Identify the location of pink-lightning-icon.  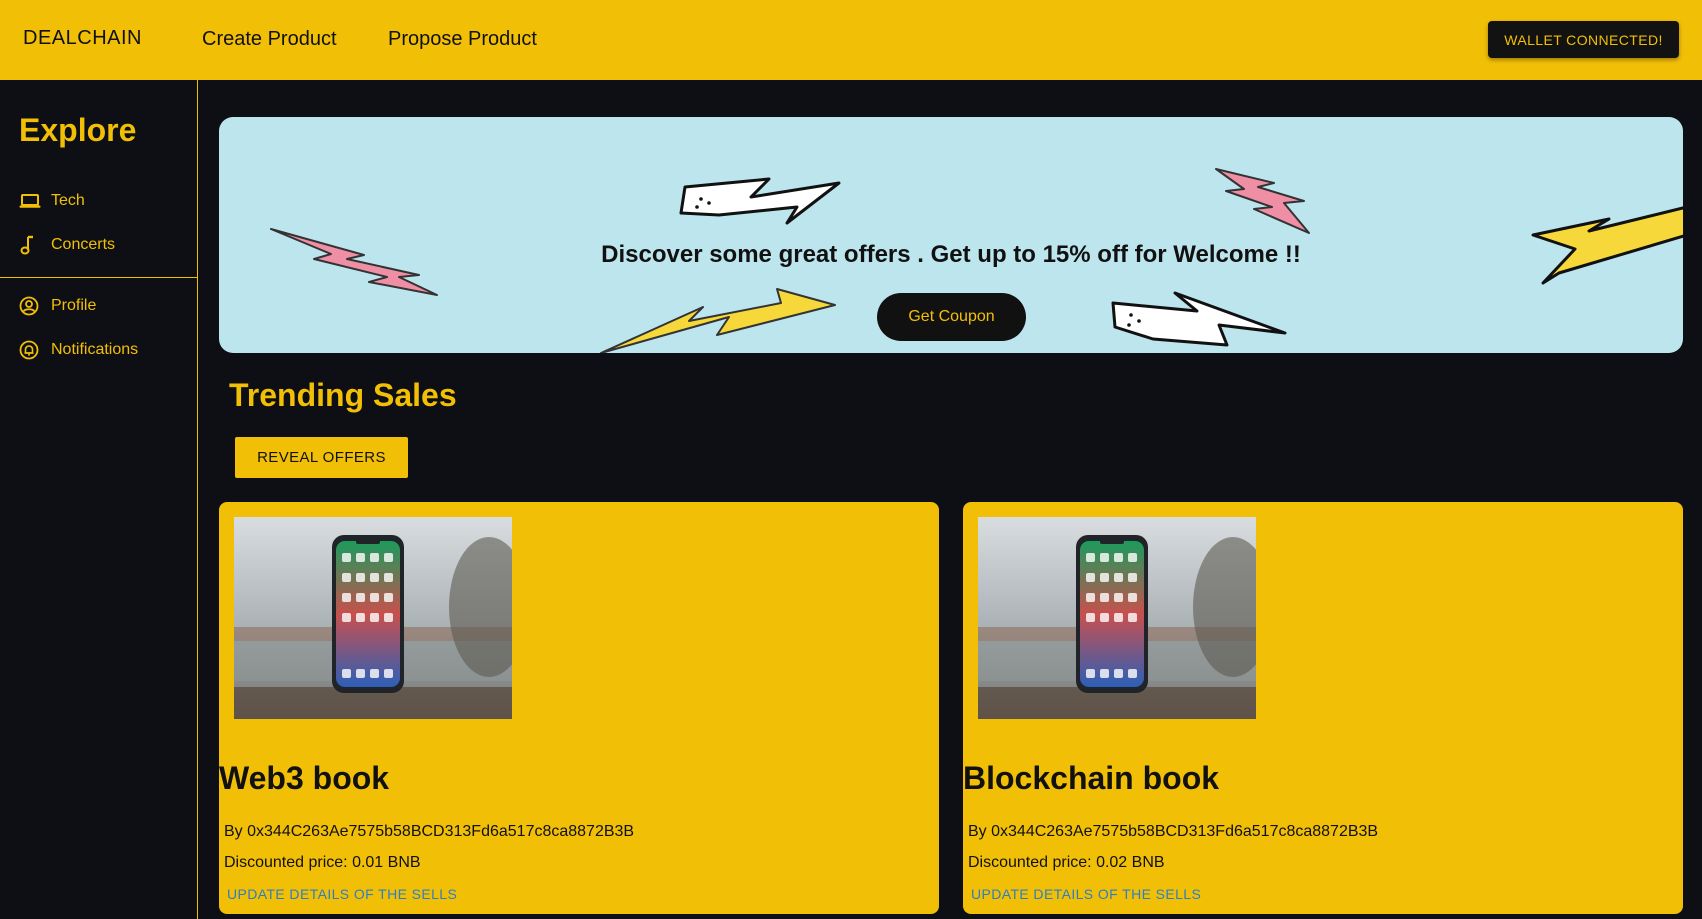
(1262, 201).